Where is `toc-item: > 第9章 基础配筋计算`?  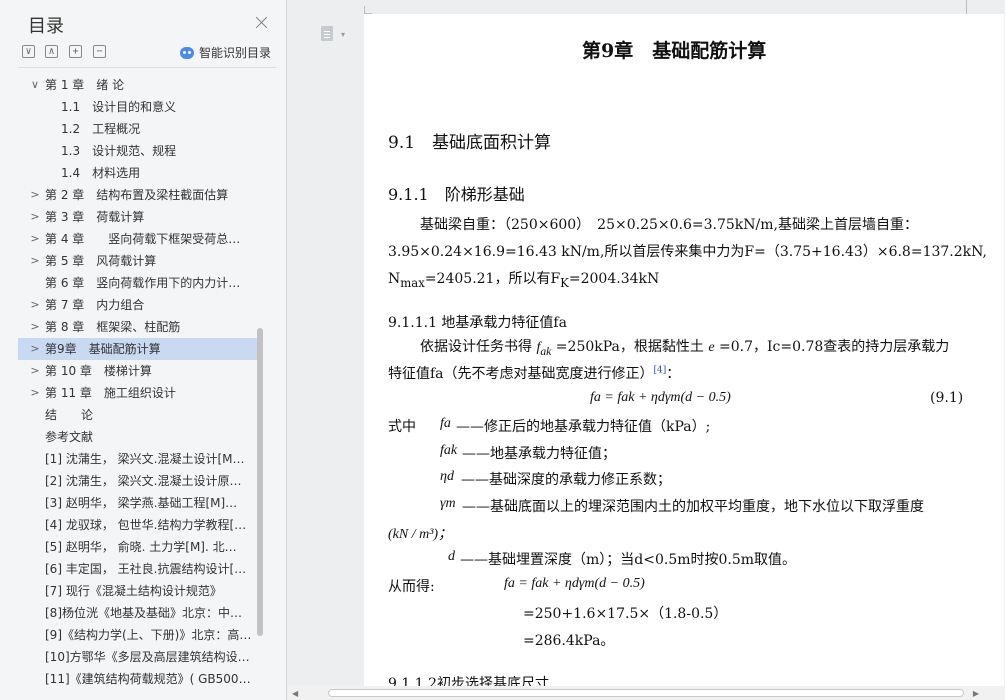
toc-item: > 第9章 基础配筋计算 is located at coordinates (138, 349).